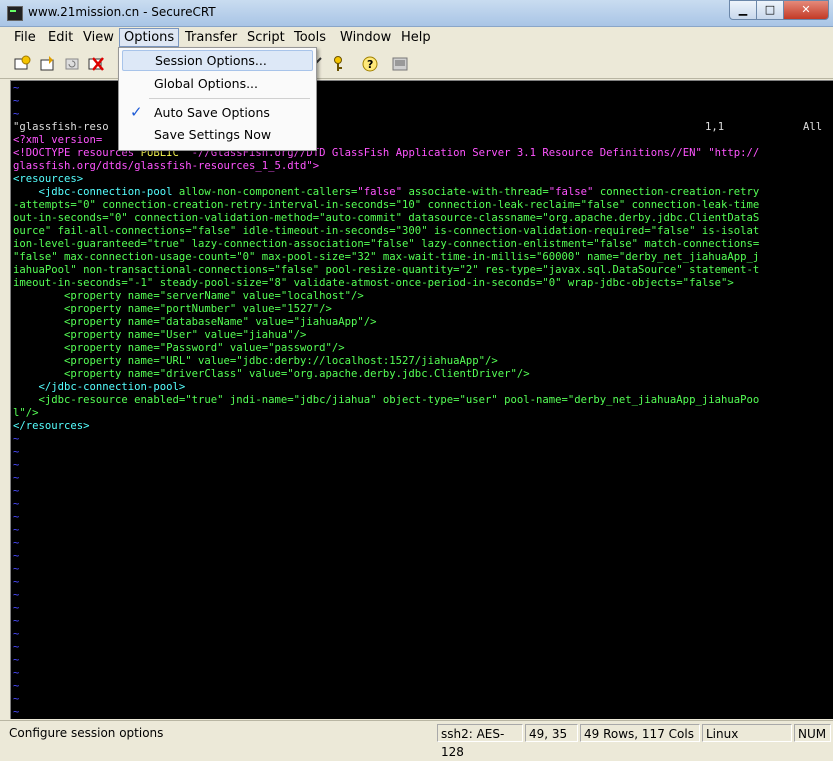  I want to click on pool-close-tag: </jdbc-connection-pool>, so click(99, 387).